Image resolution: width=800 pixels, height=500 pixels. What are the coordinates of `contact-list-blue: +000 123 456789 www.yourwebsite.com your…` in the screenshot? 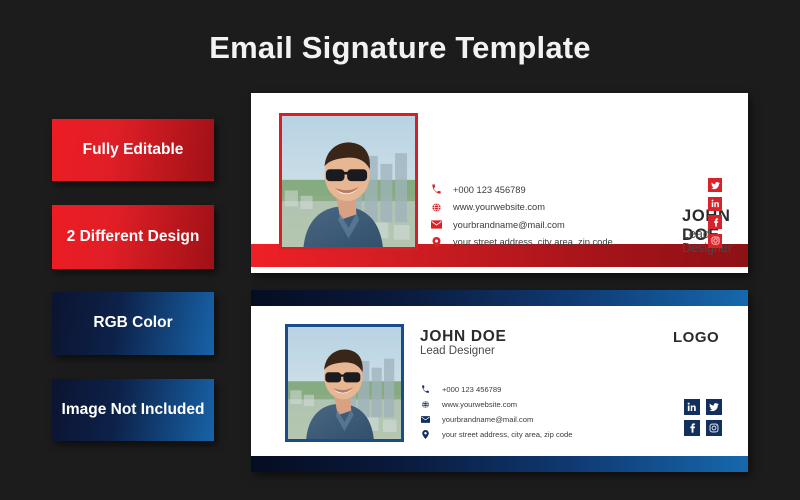 It's located at (495, 412).